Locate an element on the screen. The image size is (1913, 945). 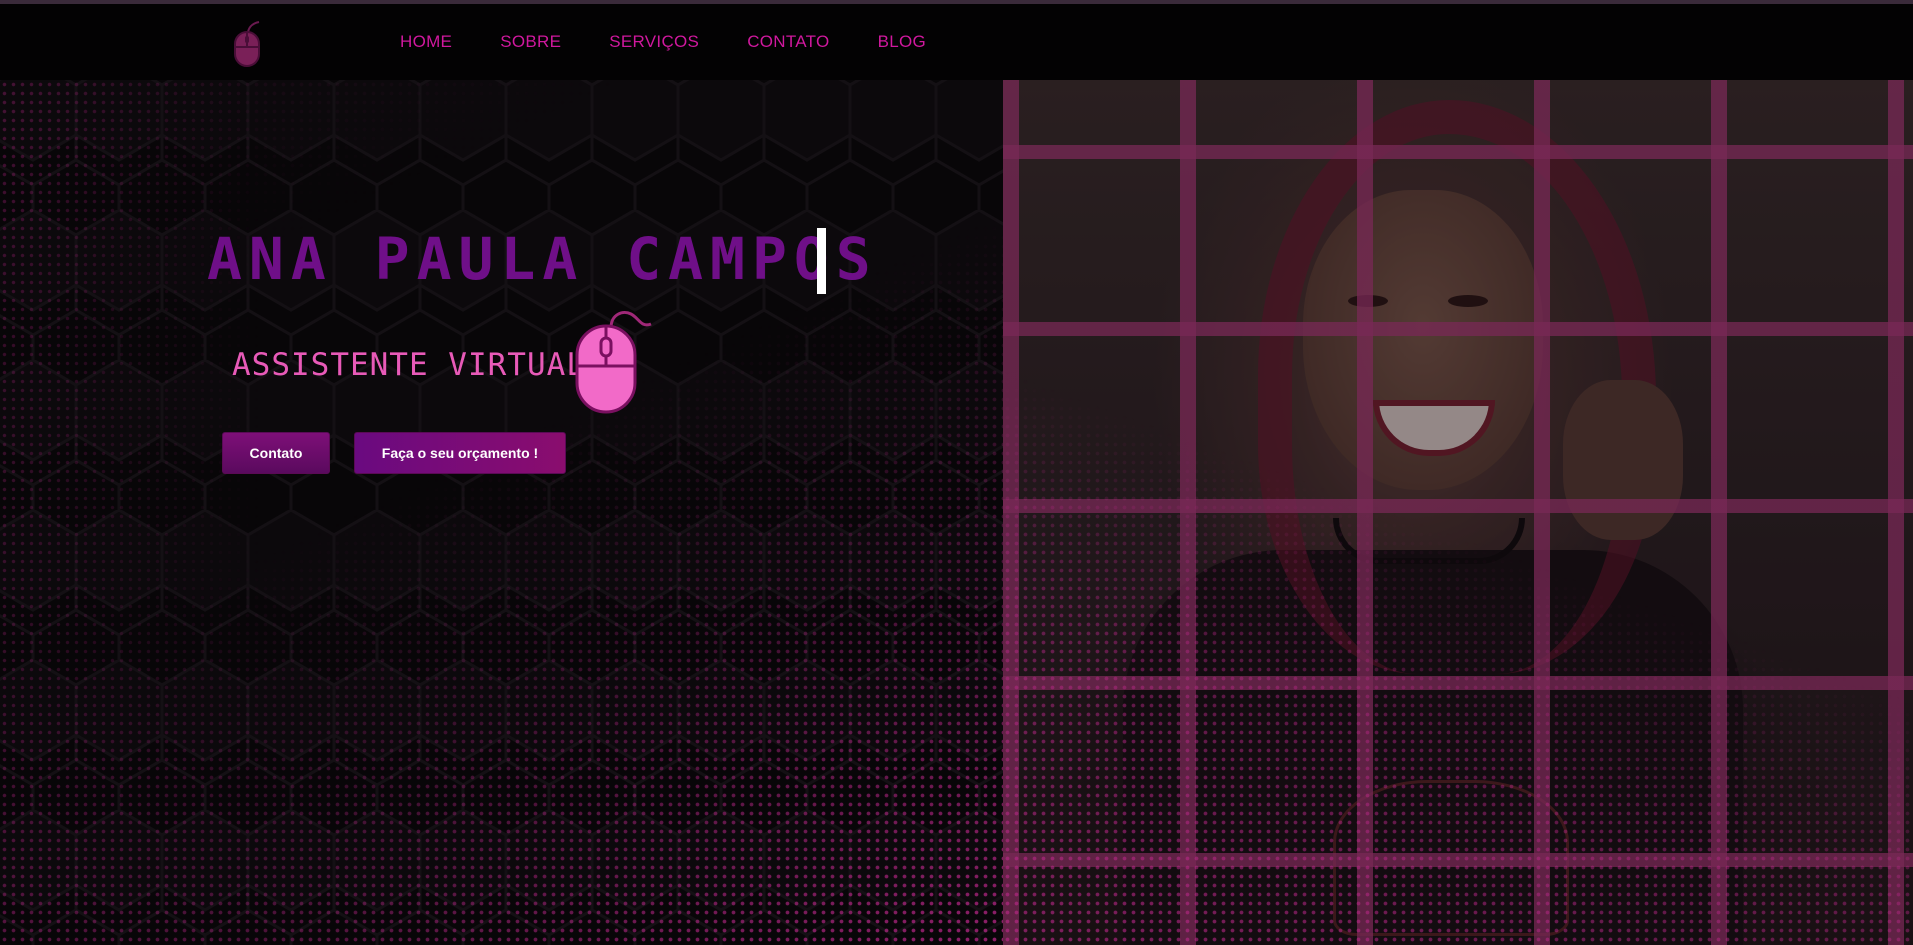
navbar: HOME SOBRE SERVIÇOS CONTATO BLOG is located at coordinates (956, 42).